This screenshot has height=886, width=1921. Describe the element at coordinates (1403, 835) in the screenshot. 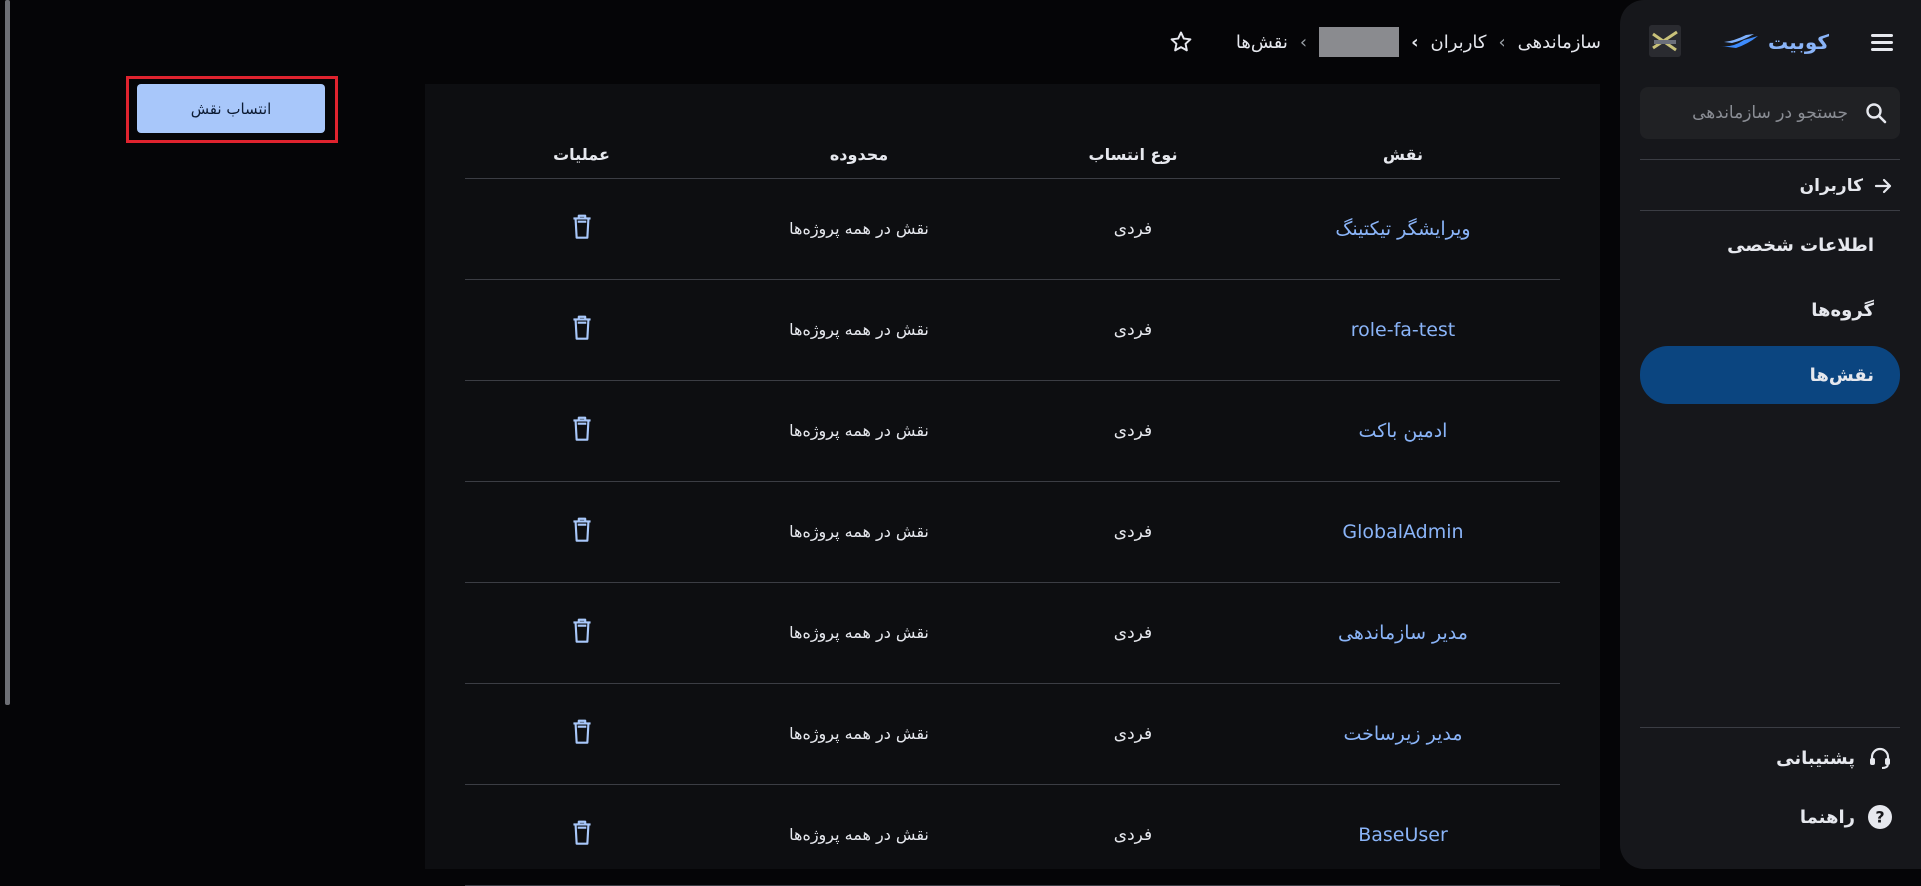

I see `role-name-link: BaseUser` at that location.